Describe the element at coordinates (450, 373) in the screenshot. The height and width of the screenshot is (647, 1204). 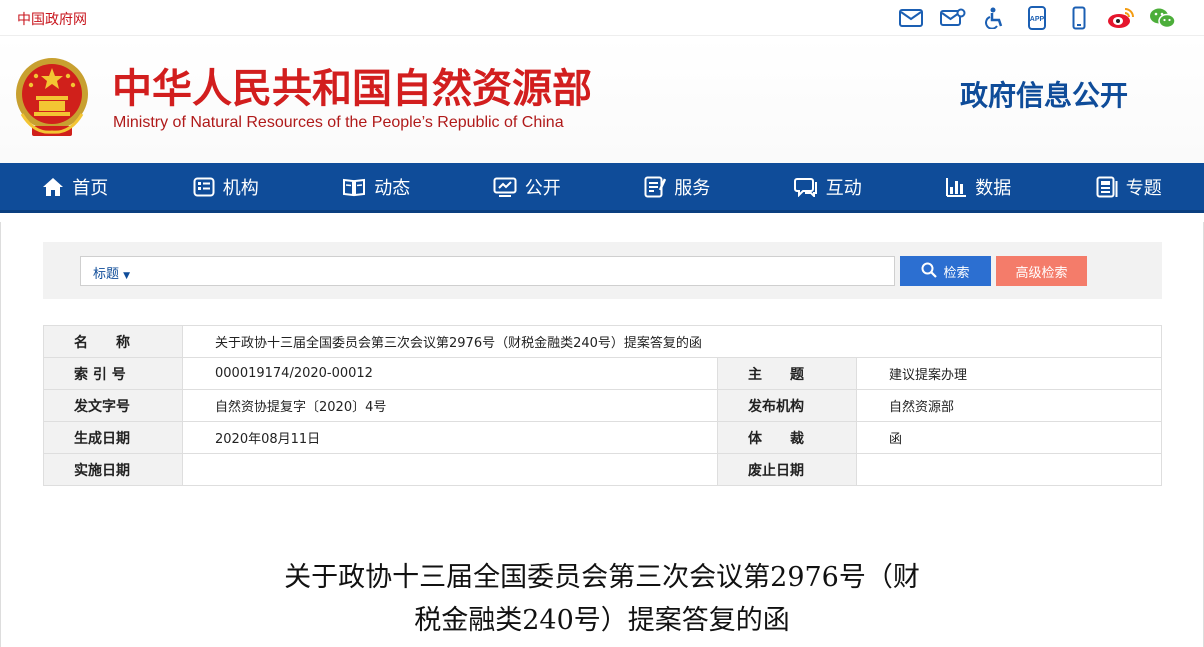
I see `meta-value-index: 000019174/2020-00012` at that location.